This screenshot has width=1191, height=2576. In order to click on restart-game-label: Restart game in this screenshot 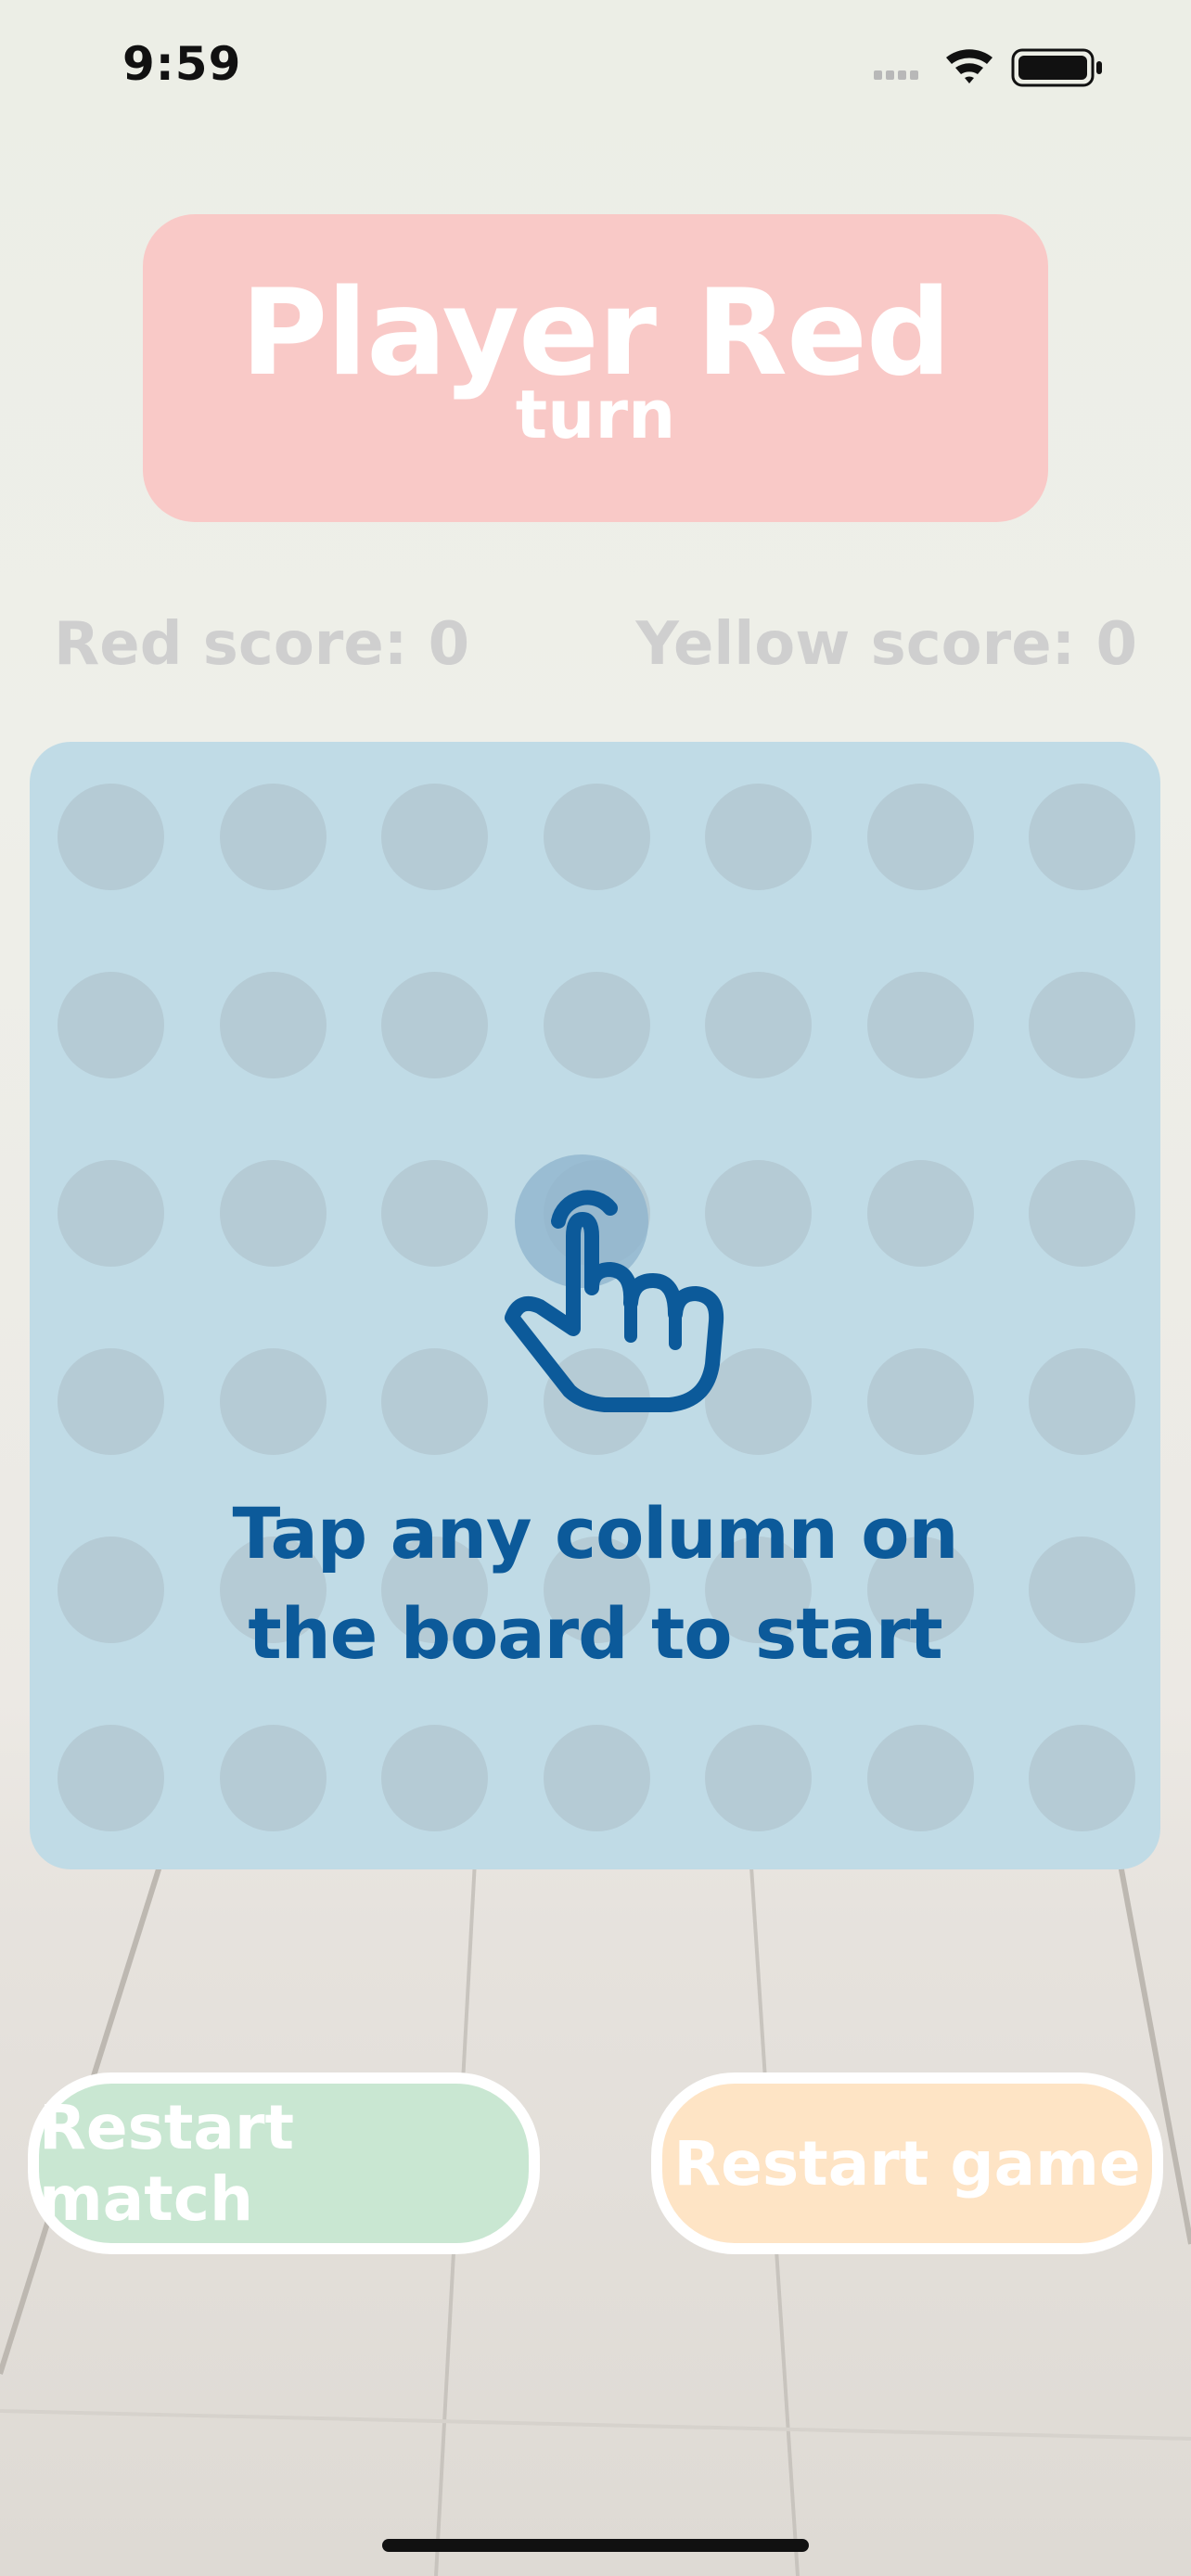, I will do `click(907, 2164)`.